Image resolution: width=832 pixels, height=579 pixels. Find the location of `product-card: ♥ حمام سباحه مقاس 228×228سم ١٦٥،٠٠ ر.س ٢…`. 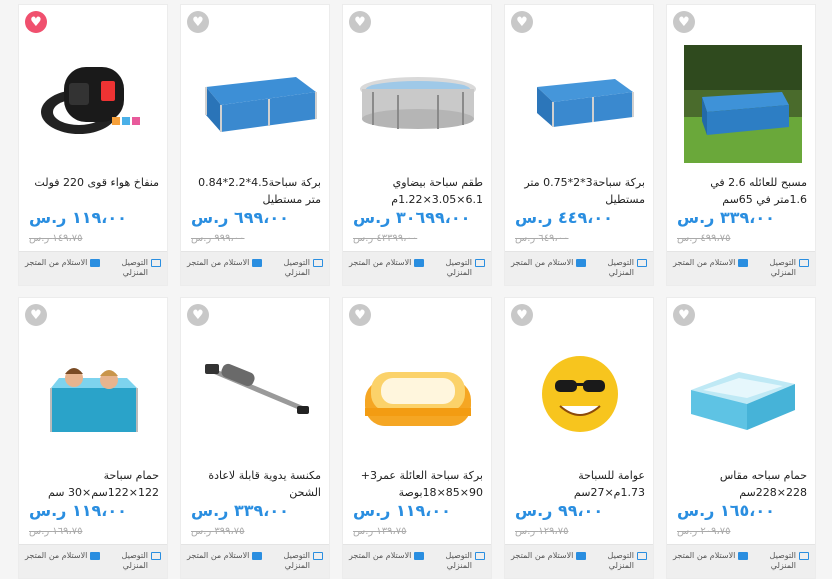

product-card: ♥ حمام سباحه مقاس 228×228سم ١٦٥،٠٠ ر.س ٢… is located at coordinates (741, 438).